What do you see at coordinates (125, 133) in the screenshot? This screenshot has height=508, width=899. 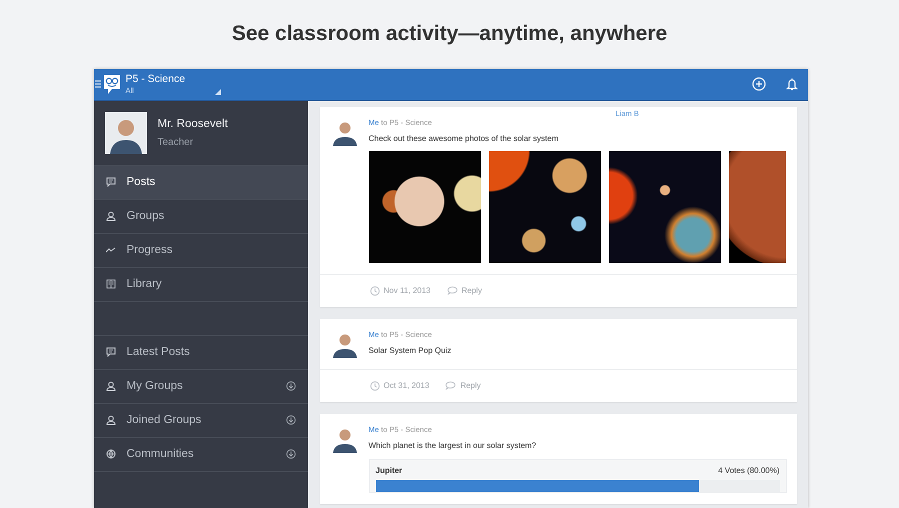 I see `avatar-silhouette` at bounding box center [125, 133].